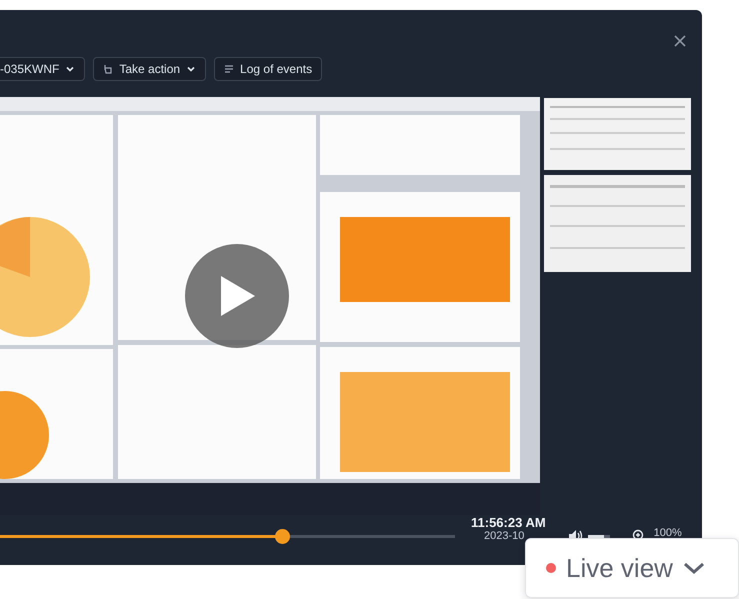 This screenshot has height=599, width=739. Describe the element at coordinates (43, 69) in the screenshot. I see `toolbar-button: -035KWNF` at that location.